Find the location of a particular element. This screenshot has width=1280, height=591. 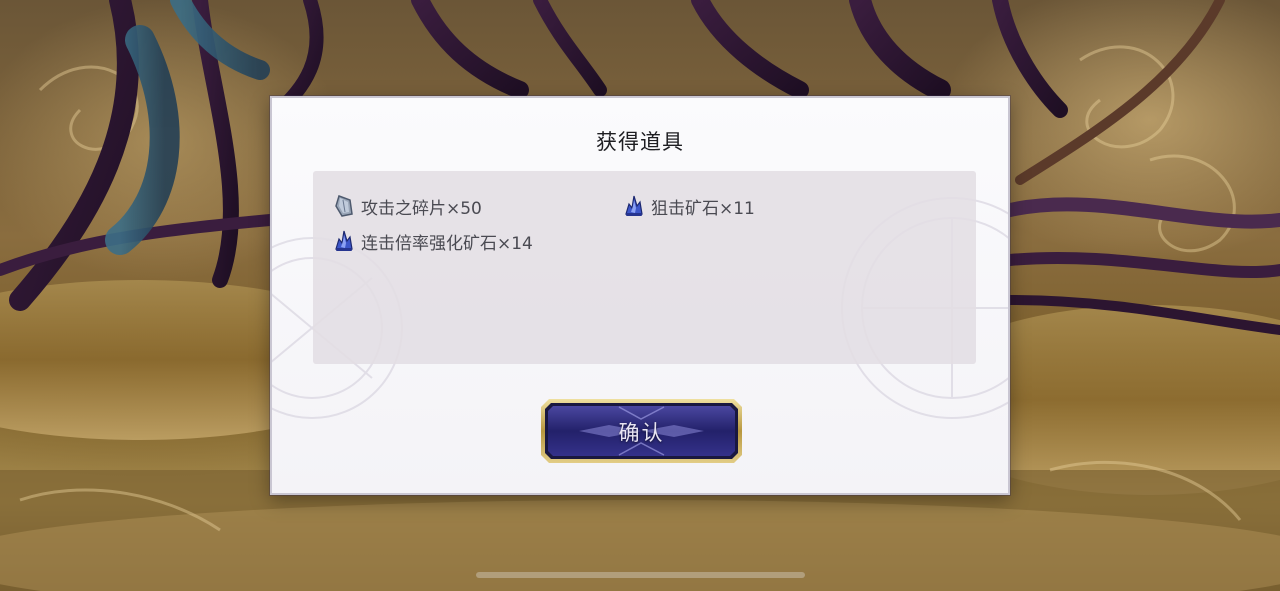

combo-ore-icon is located at coordinates (344, 241).